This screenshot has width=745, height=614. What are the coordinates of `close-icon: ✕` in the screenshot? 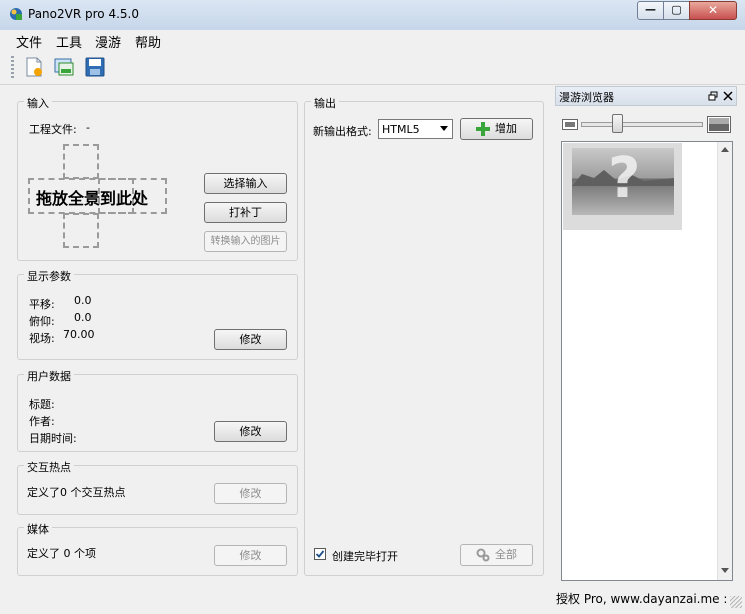 It's located at (713, 10).